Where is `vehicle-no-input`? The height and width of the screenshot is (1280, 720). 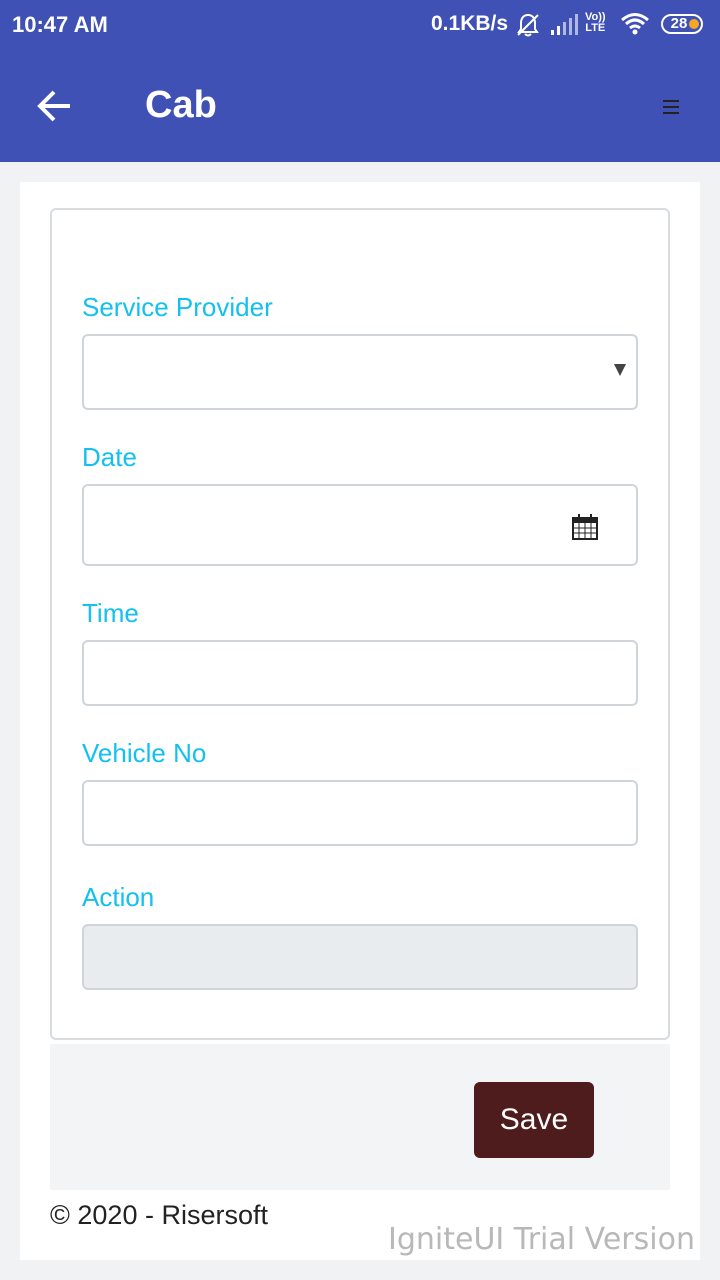 vehicle-no-input is located at coordinates (360, 813).